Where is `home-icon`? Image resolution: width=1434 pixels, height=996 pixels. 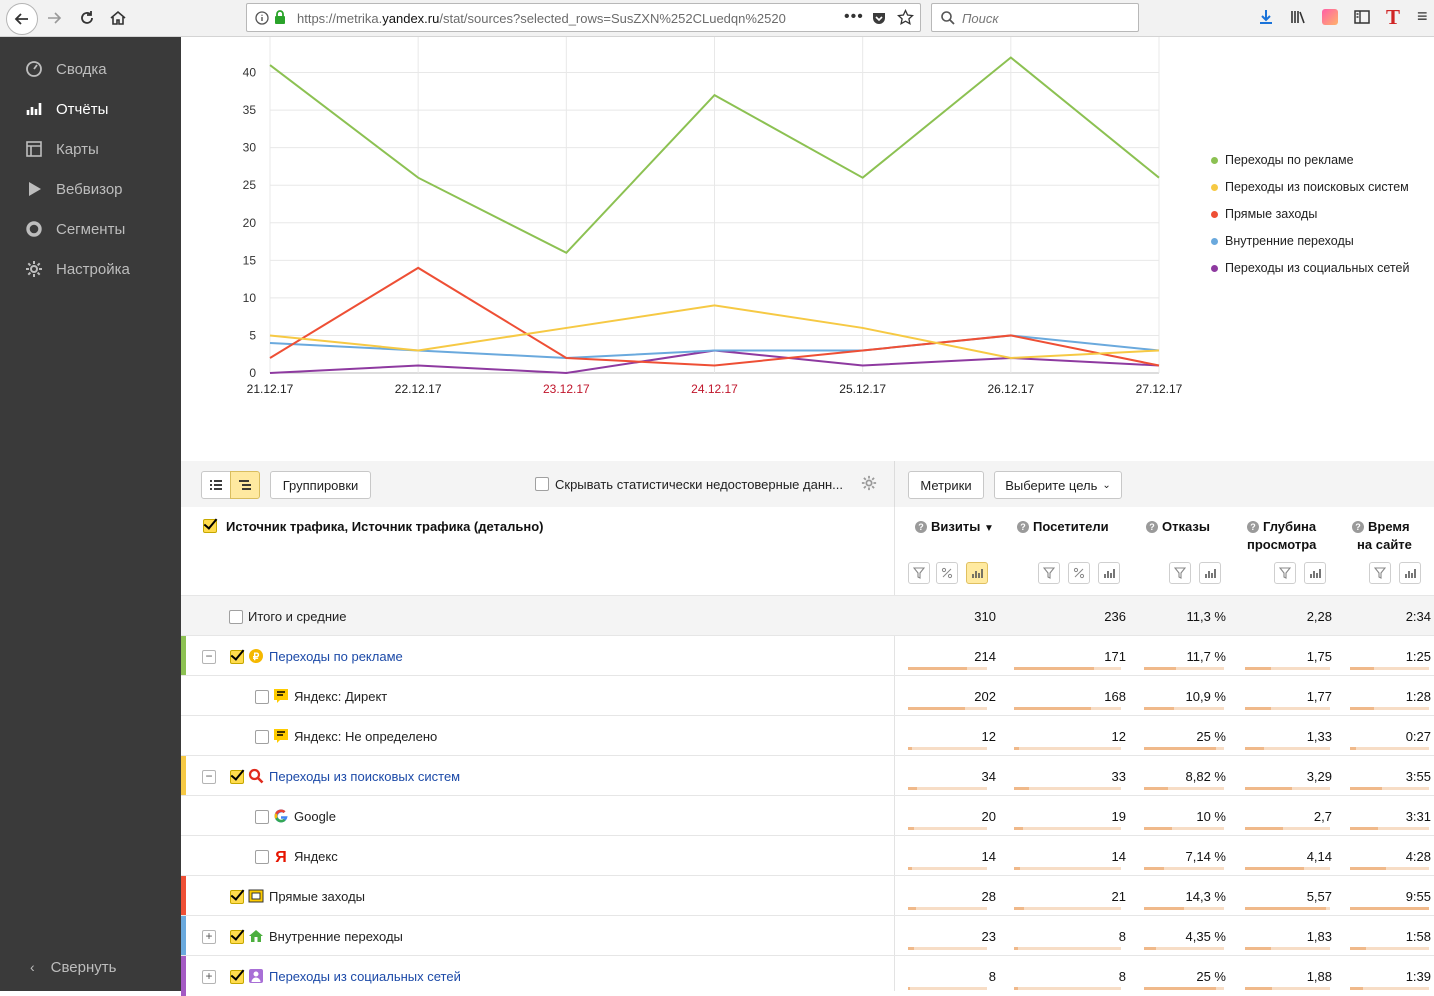
home-icon is located at coordinates (118, 17).